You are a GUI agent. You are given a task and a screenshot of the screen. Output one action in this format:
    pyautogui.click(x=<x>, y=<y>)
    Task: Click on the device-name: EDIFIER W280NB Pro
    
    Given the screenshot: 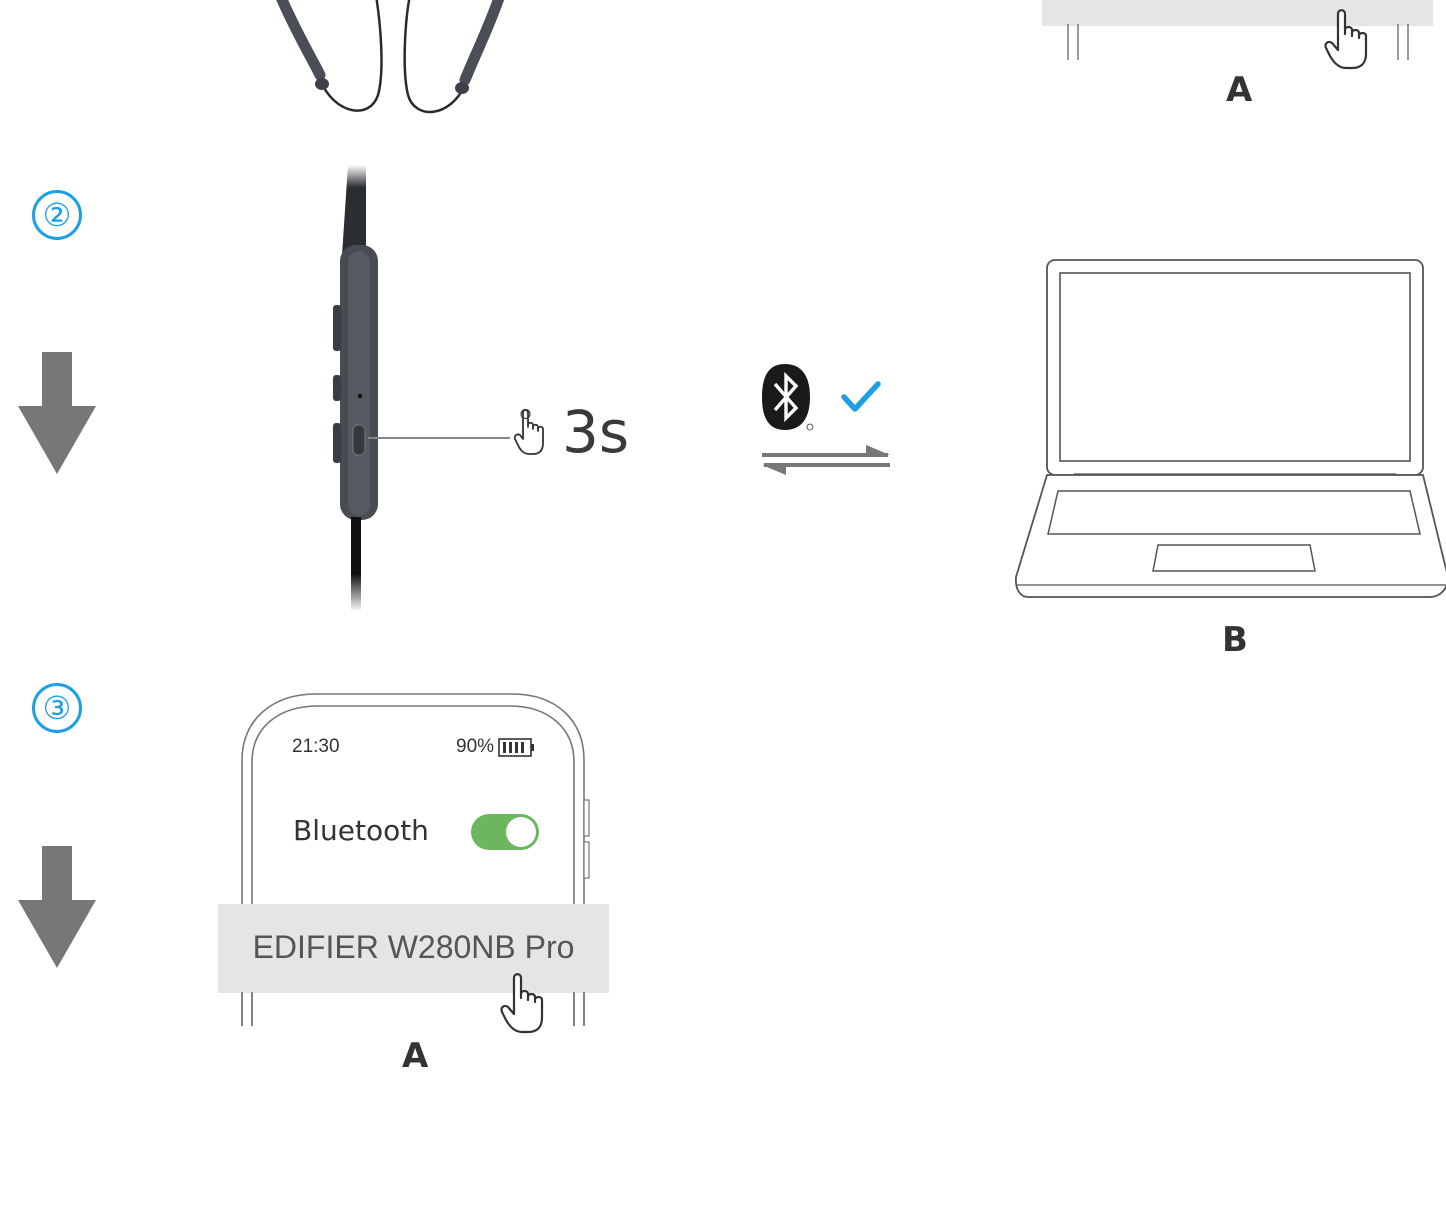 What is the action you would take?
    pyautogui.click(x=413, y=947)
    